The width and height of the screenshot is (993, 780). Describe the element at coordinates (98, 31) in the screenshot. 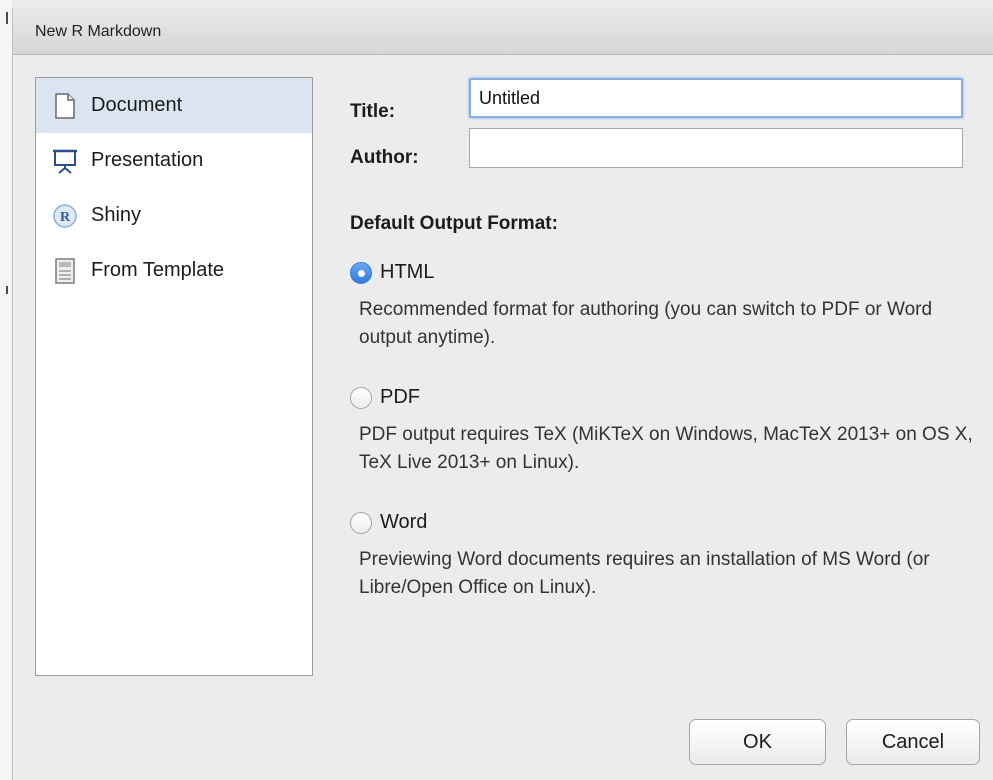

I see `dialog-title: New R Markdown` at that location.